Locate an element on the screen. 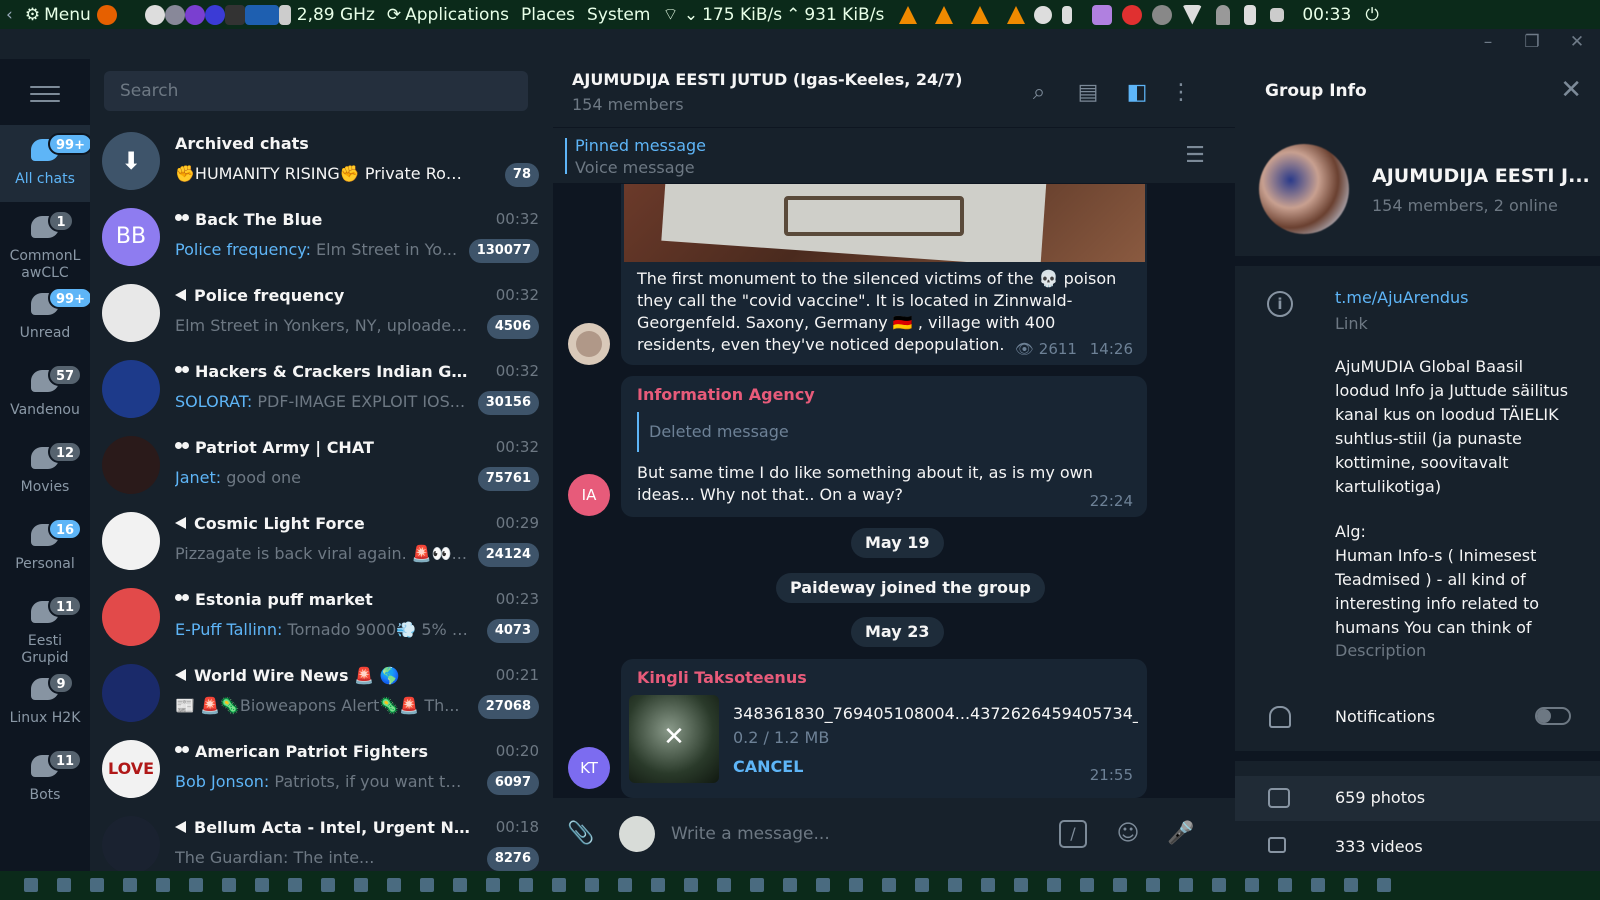 The height and width of the screenshot is (900, 1600). volume-icon is located at coordinates (1277, 14).